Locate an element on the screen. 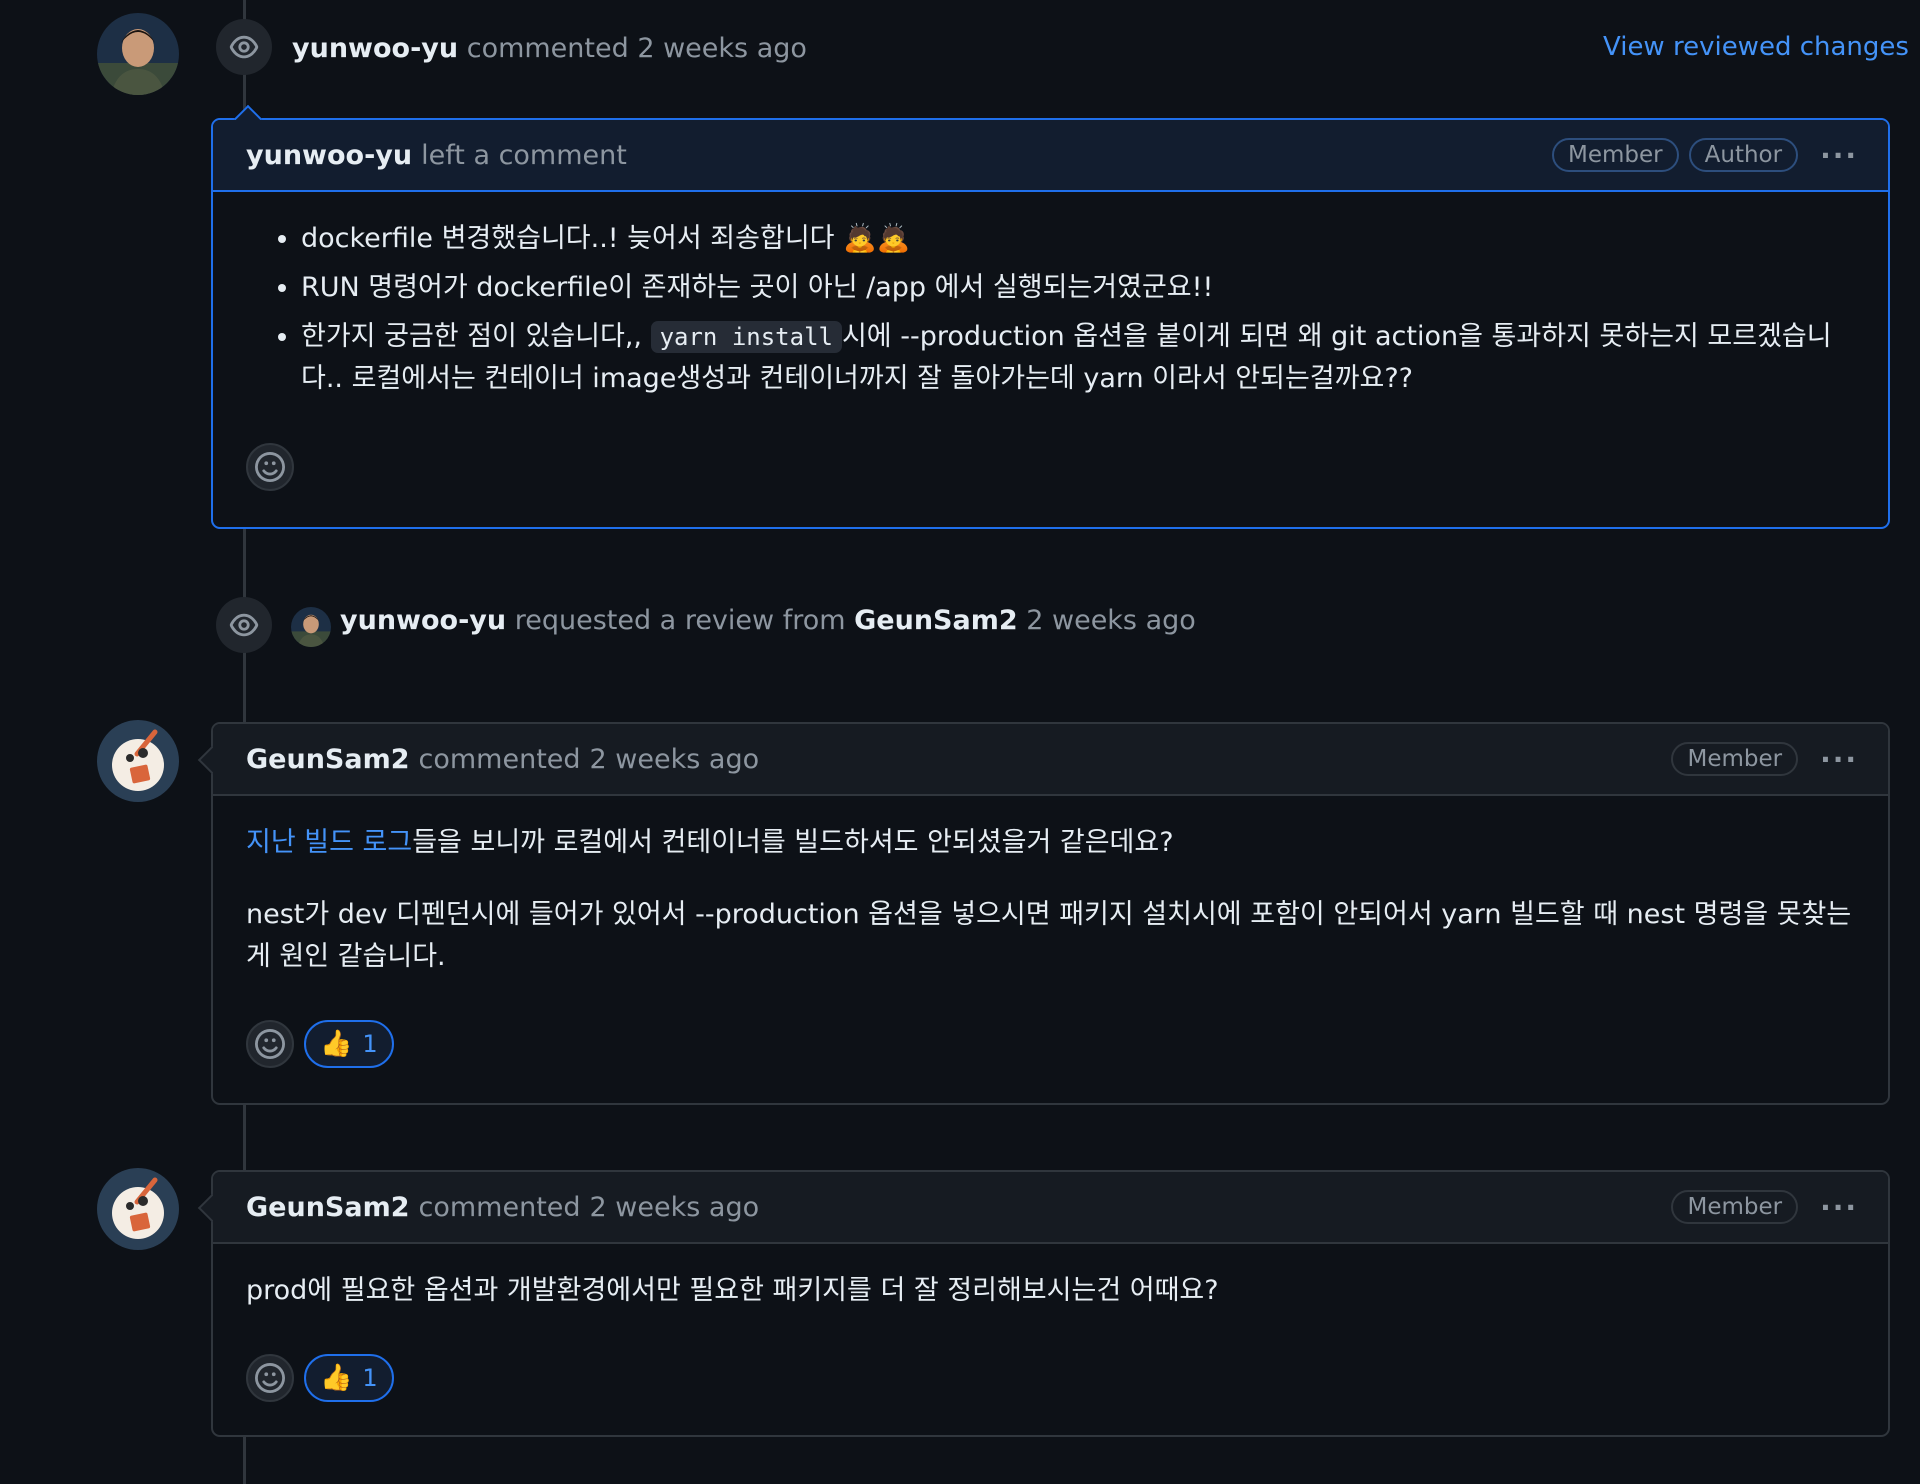 The width and height of the screenshot is (1920, 1484). reviewer-link: GeunSam2 is located at coordinates (936, 620).